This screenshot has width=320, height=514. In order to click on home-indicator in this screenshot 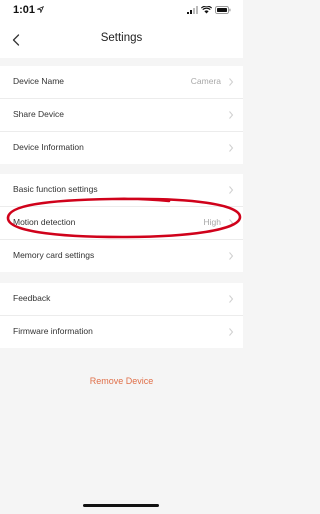, I will do `click(121, 505)`.